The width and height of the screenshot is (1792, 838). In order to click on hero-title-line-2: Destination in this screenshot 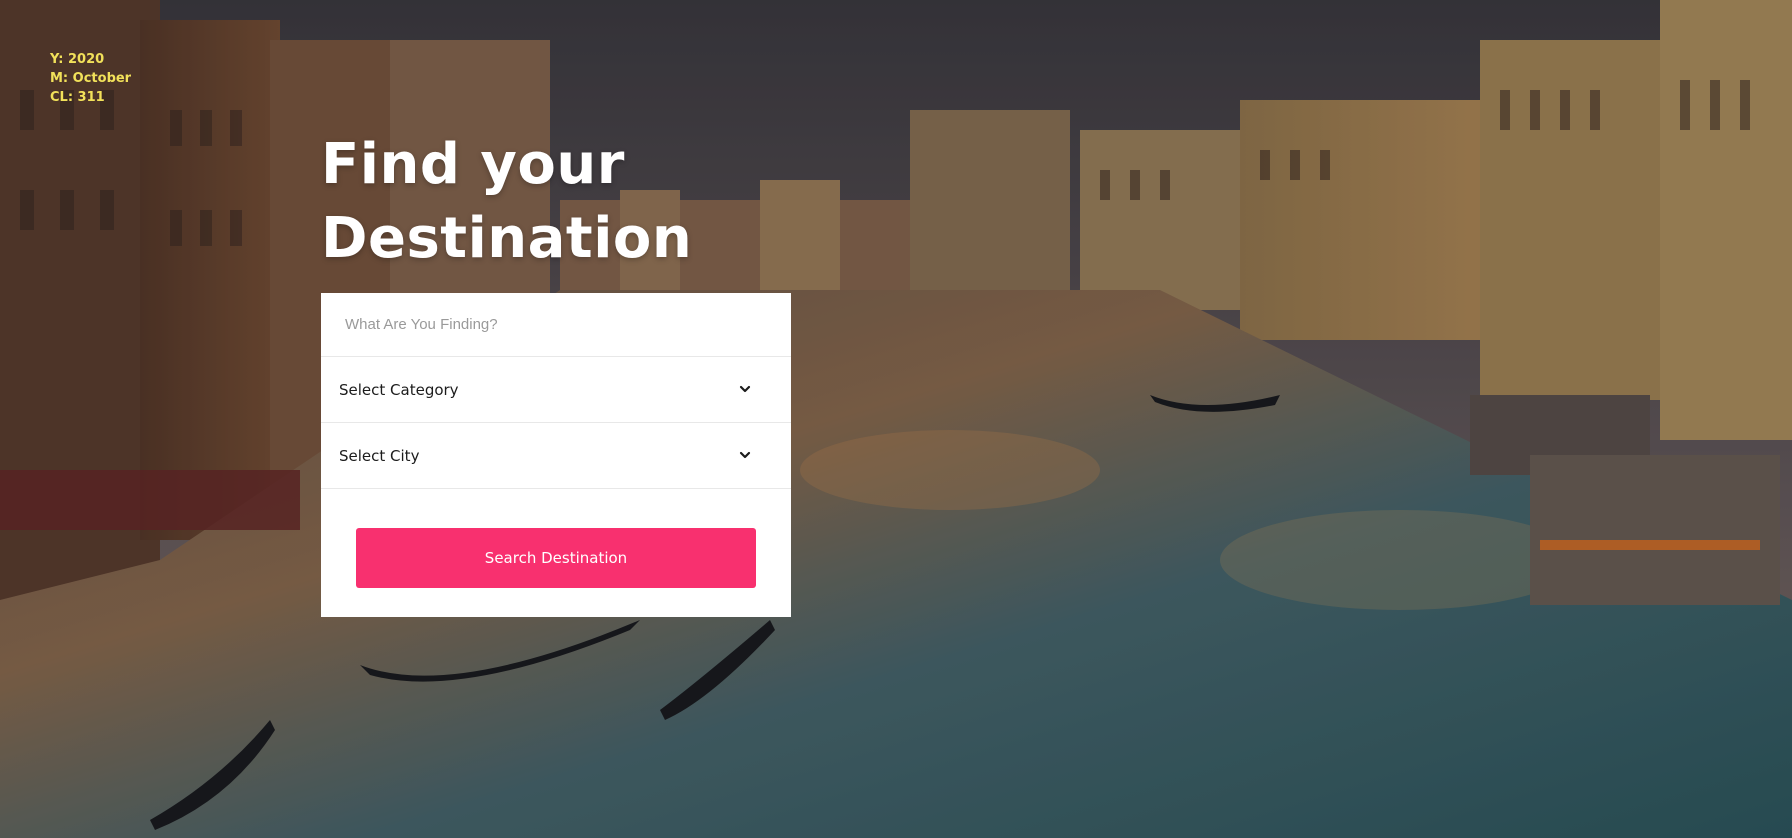, I will do `click(507, 238)`.